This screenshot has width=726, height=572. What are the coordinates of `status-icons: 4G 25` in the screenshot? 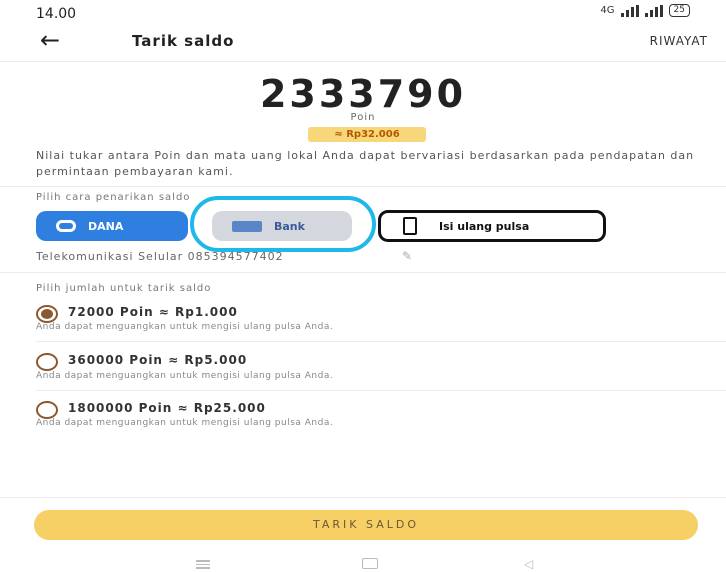 It's located at (645, 10).